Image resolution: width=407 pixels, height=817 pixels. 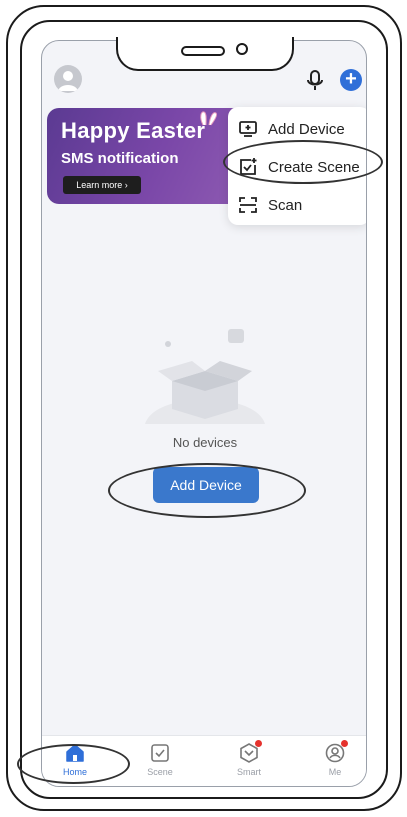 What do you see at coordinates (120, 158) in the screenshot?
I see `banner-subtitle: SMS notification` at bounding box center [120, 158].